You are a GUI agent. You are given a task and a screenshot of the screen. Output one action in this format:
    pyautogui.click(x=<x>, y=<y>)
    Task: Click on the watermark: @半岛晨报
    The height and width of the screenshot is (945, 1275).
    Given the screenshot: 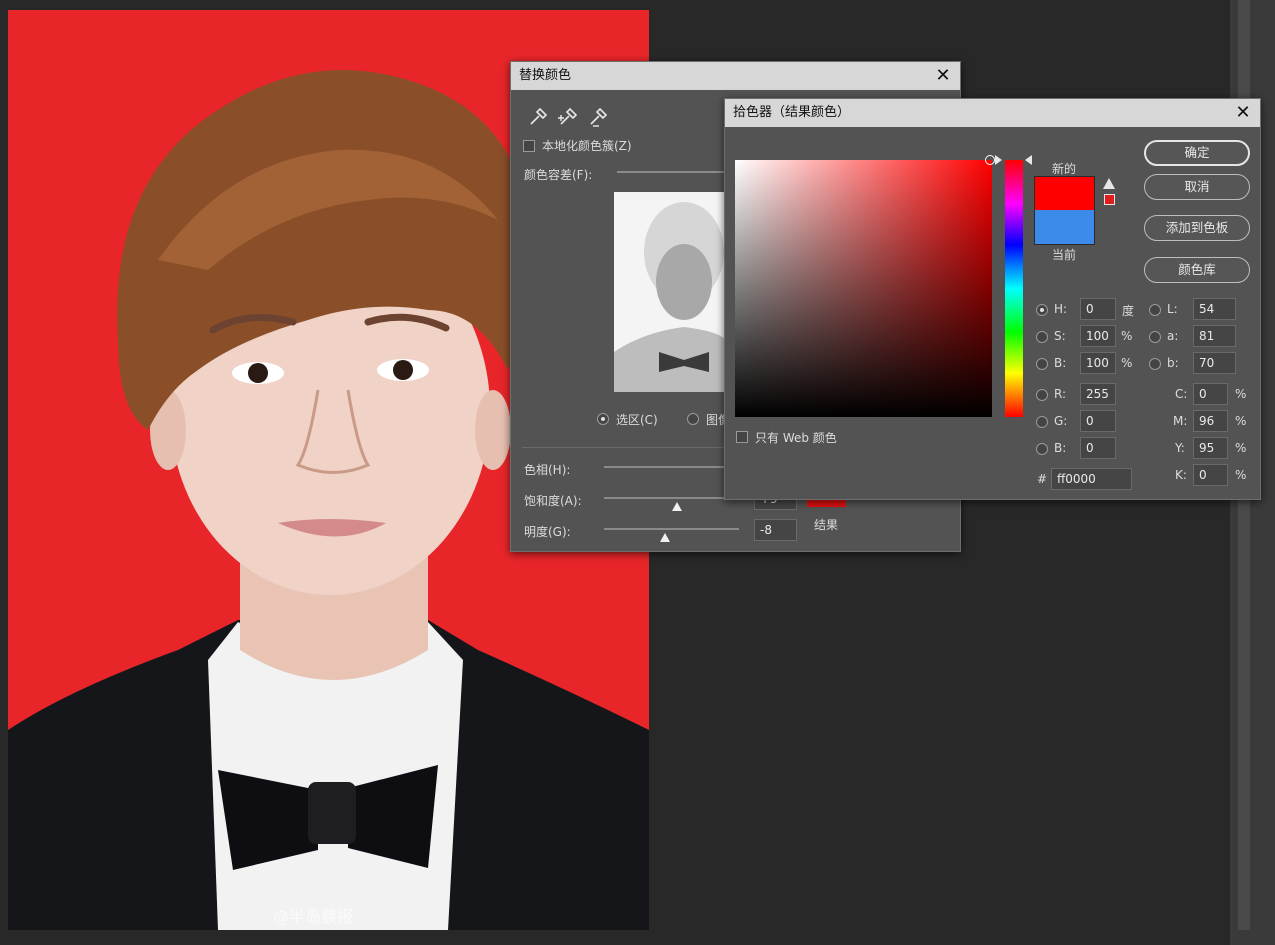 What is the action you would take?
    pyautogui.click(x=313, y=916)
    